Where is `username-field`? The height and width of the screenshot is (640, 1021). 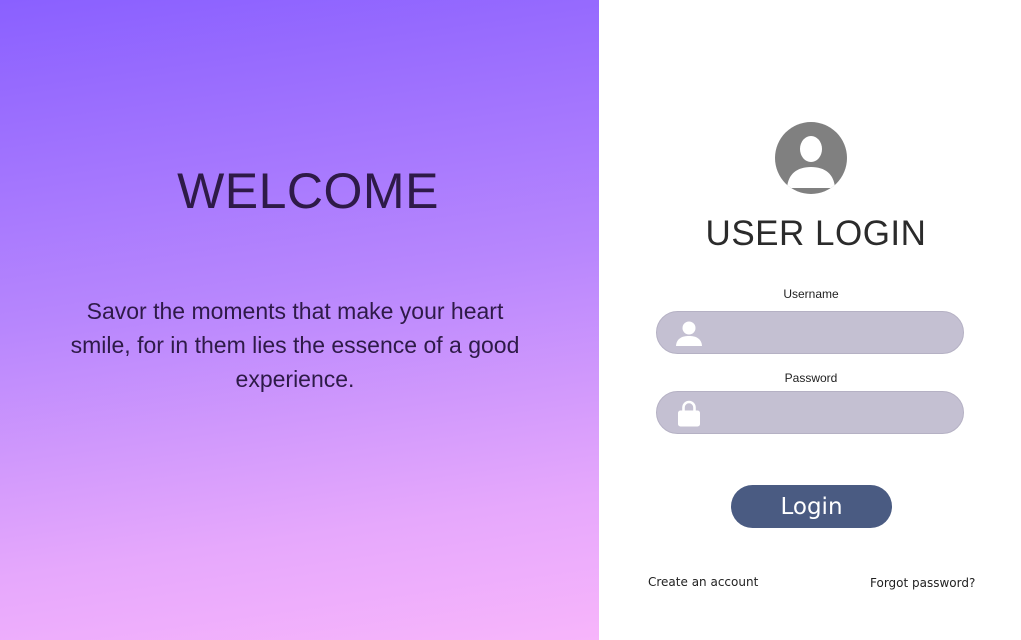
username-field is located at coordinates (810, 333).